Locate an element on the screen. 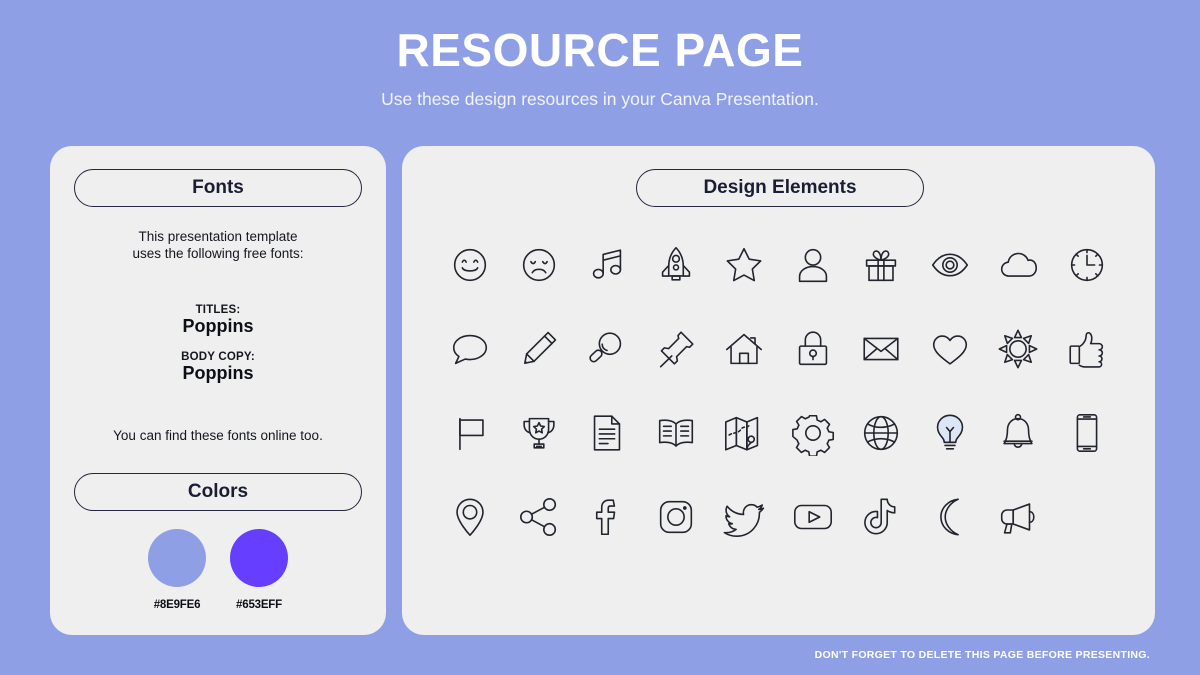 Image resolution: width=1200 pixels, height=675 pixels. smiley-face-icon is located at coordinates (470, 265).